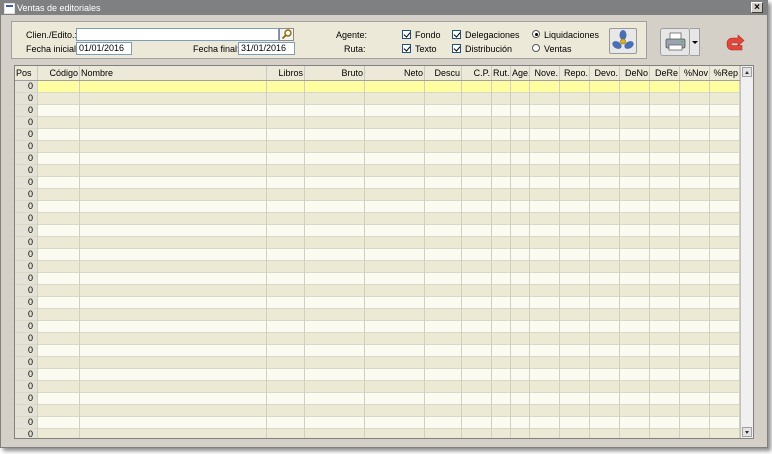 This screenshot has width=772, height=454. What do you see at coordinates (695, 73) in the screenshot?
I see `col-pct-nov: %Nov` at bounding box center [695, 73].